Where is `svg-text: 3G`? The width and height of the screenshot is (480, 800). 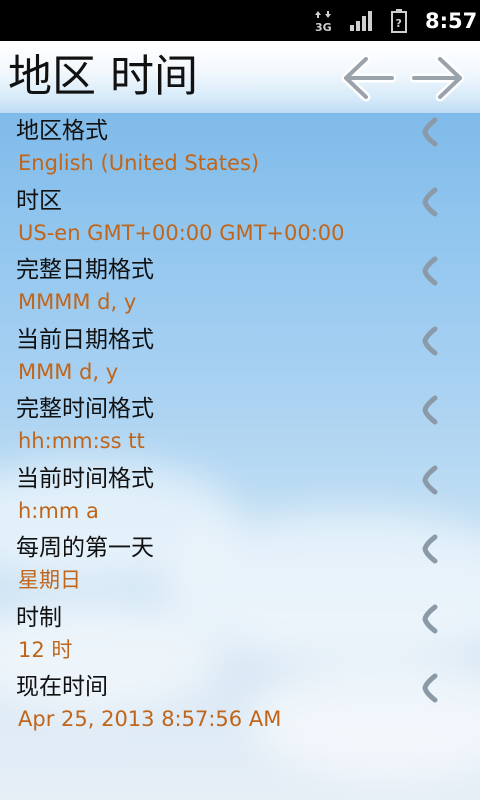 svg-text: 3G is located at coordinates (323, 26).